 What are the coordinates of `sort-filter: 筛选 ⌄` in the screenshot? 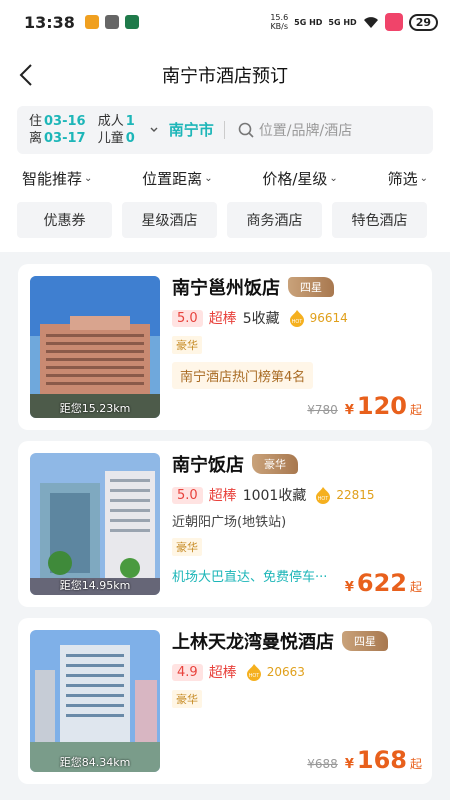 It's located at (408, 178).